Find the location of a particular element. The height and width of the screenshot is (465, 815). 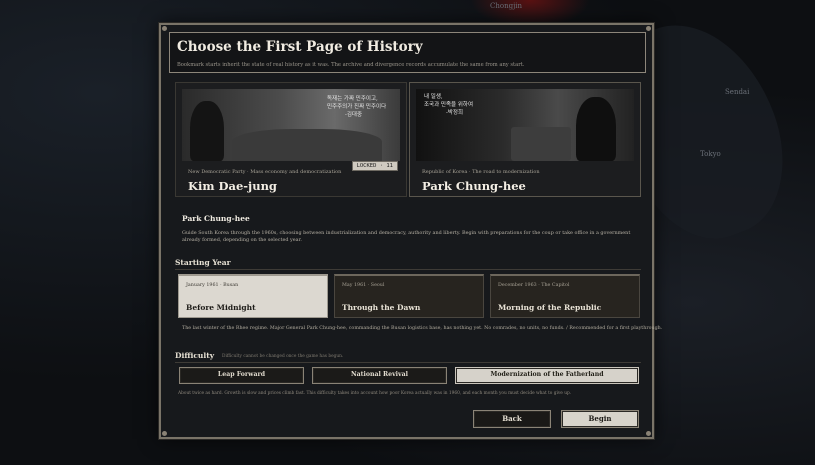

year-option-date: December 1963 · The Capitol is located at coordinates (534, 285).